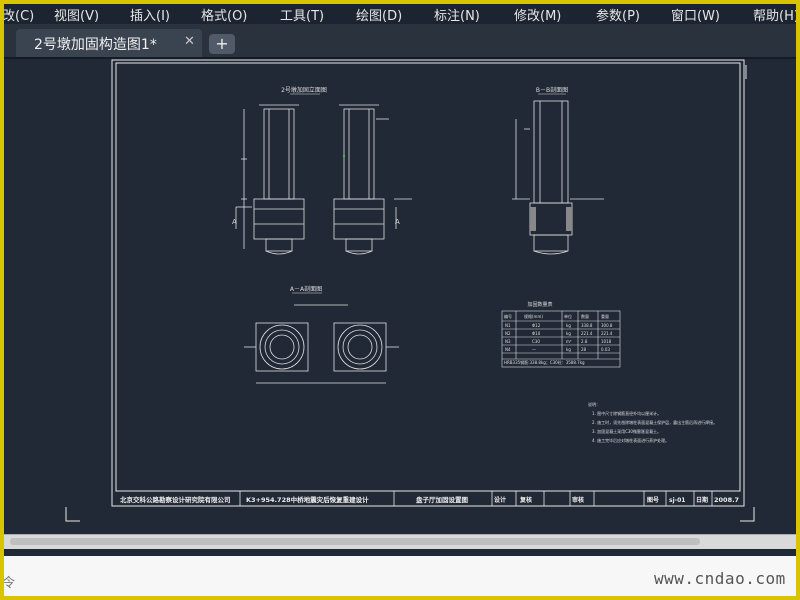 This screenshot has width=800, height=600. I want to click on table-cell: N2, so click(508, 333).